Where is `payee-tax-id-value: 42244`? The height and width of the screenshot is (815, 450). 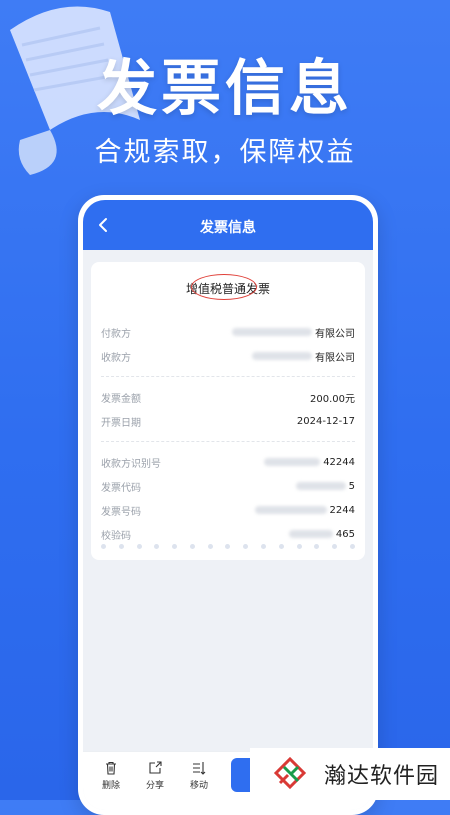
payee-tax-id-value: 42244 is located at coordinates (309, 462).